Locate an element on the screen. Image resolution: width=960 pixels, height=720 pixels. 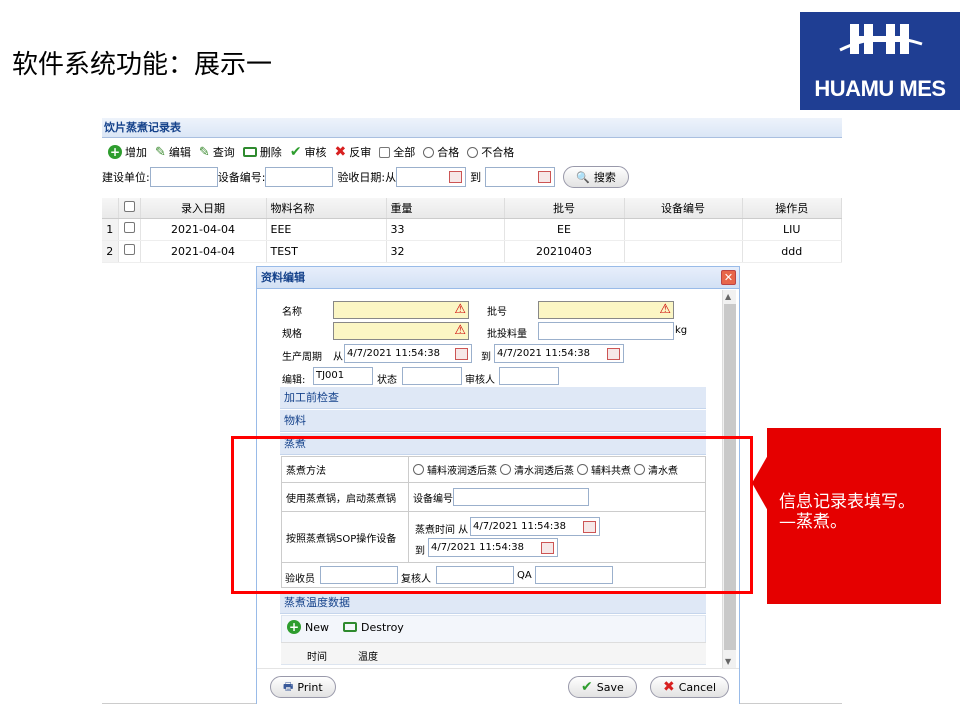
to-label: 到 is located at coordinates (476, 177).